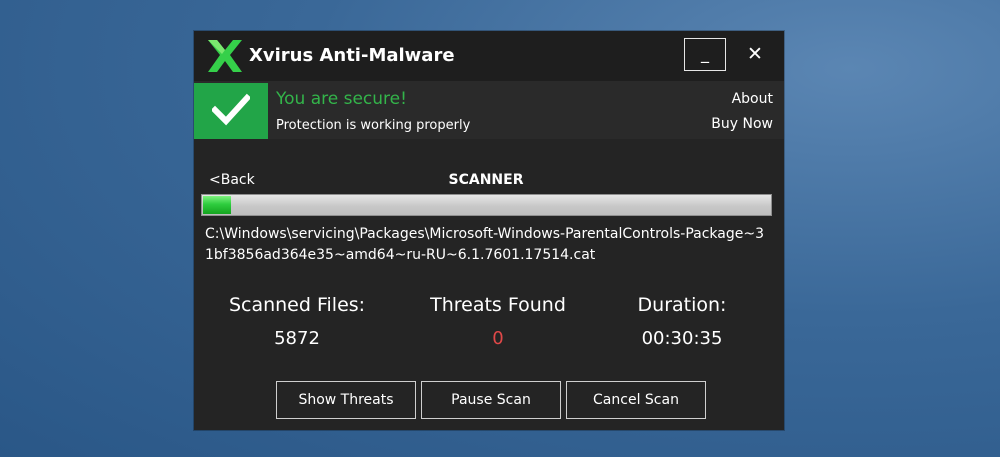 This screenshot has height=457, width=1000. Describe the element at coordinates (498, 321) in the screenshot. I see `threats-found-stat: Threats Found 0` at that location.